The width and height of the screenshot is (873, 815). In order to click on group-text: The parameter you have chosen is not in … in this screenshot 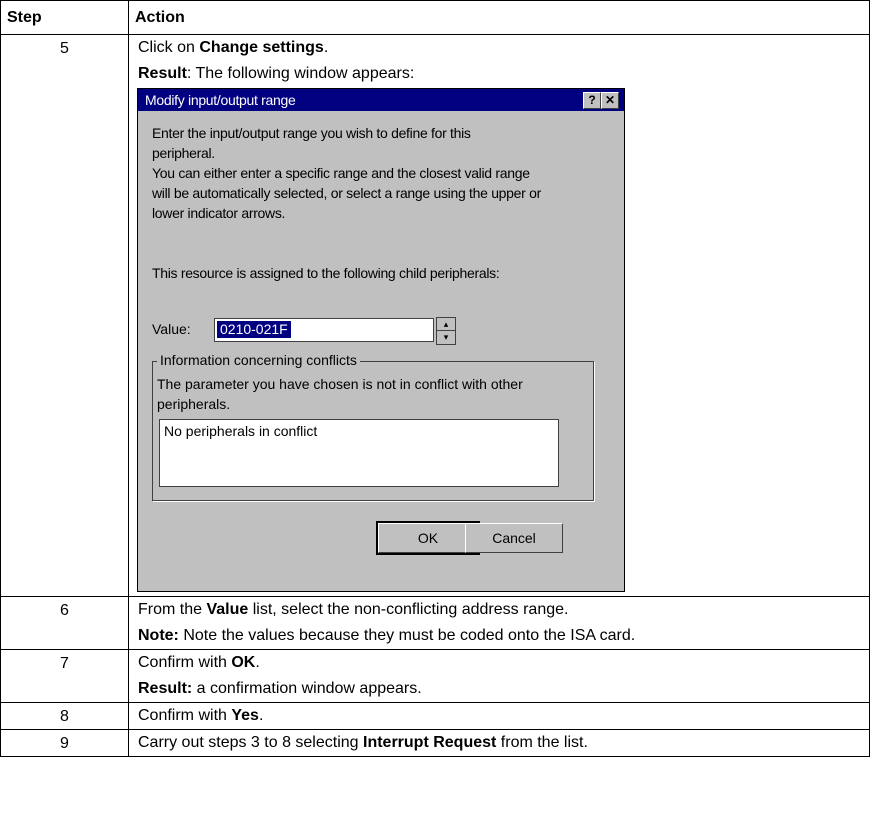, I will do `click(340, 394)`.